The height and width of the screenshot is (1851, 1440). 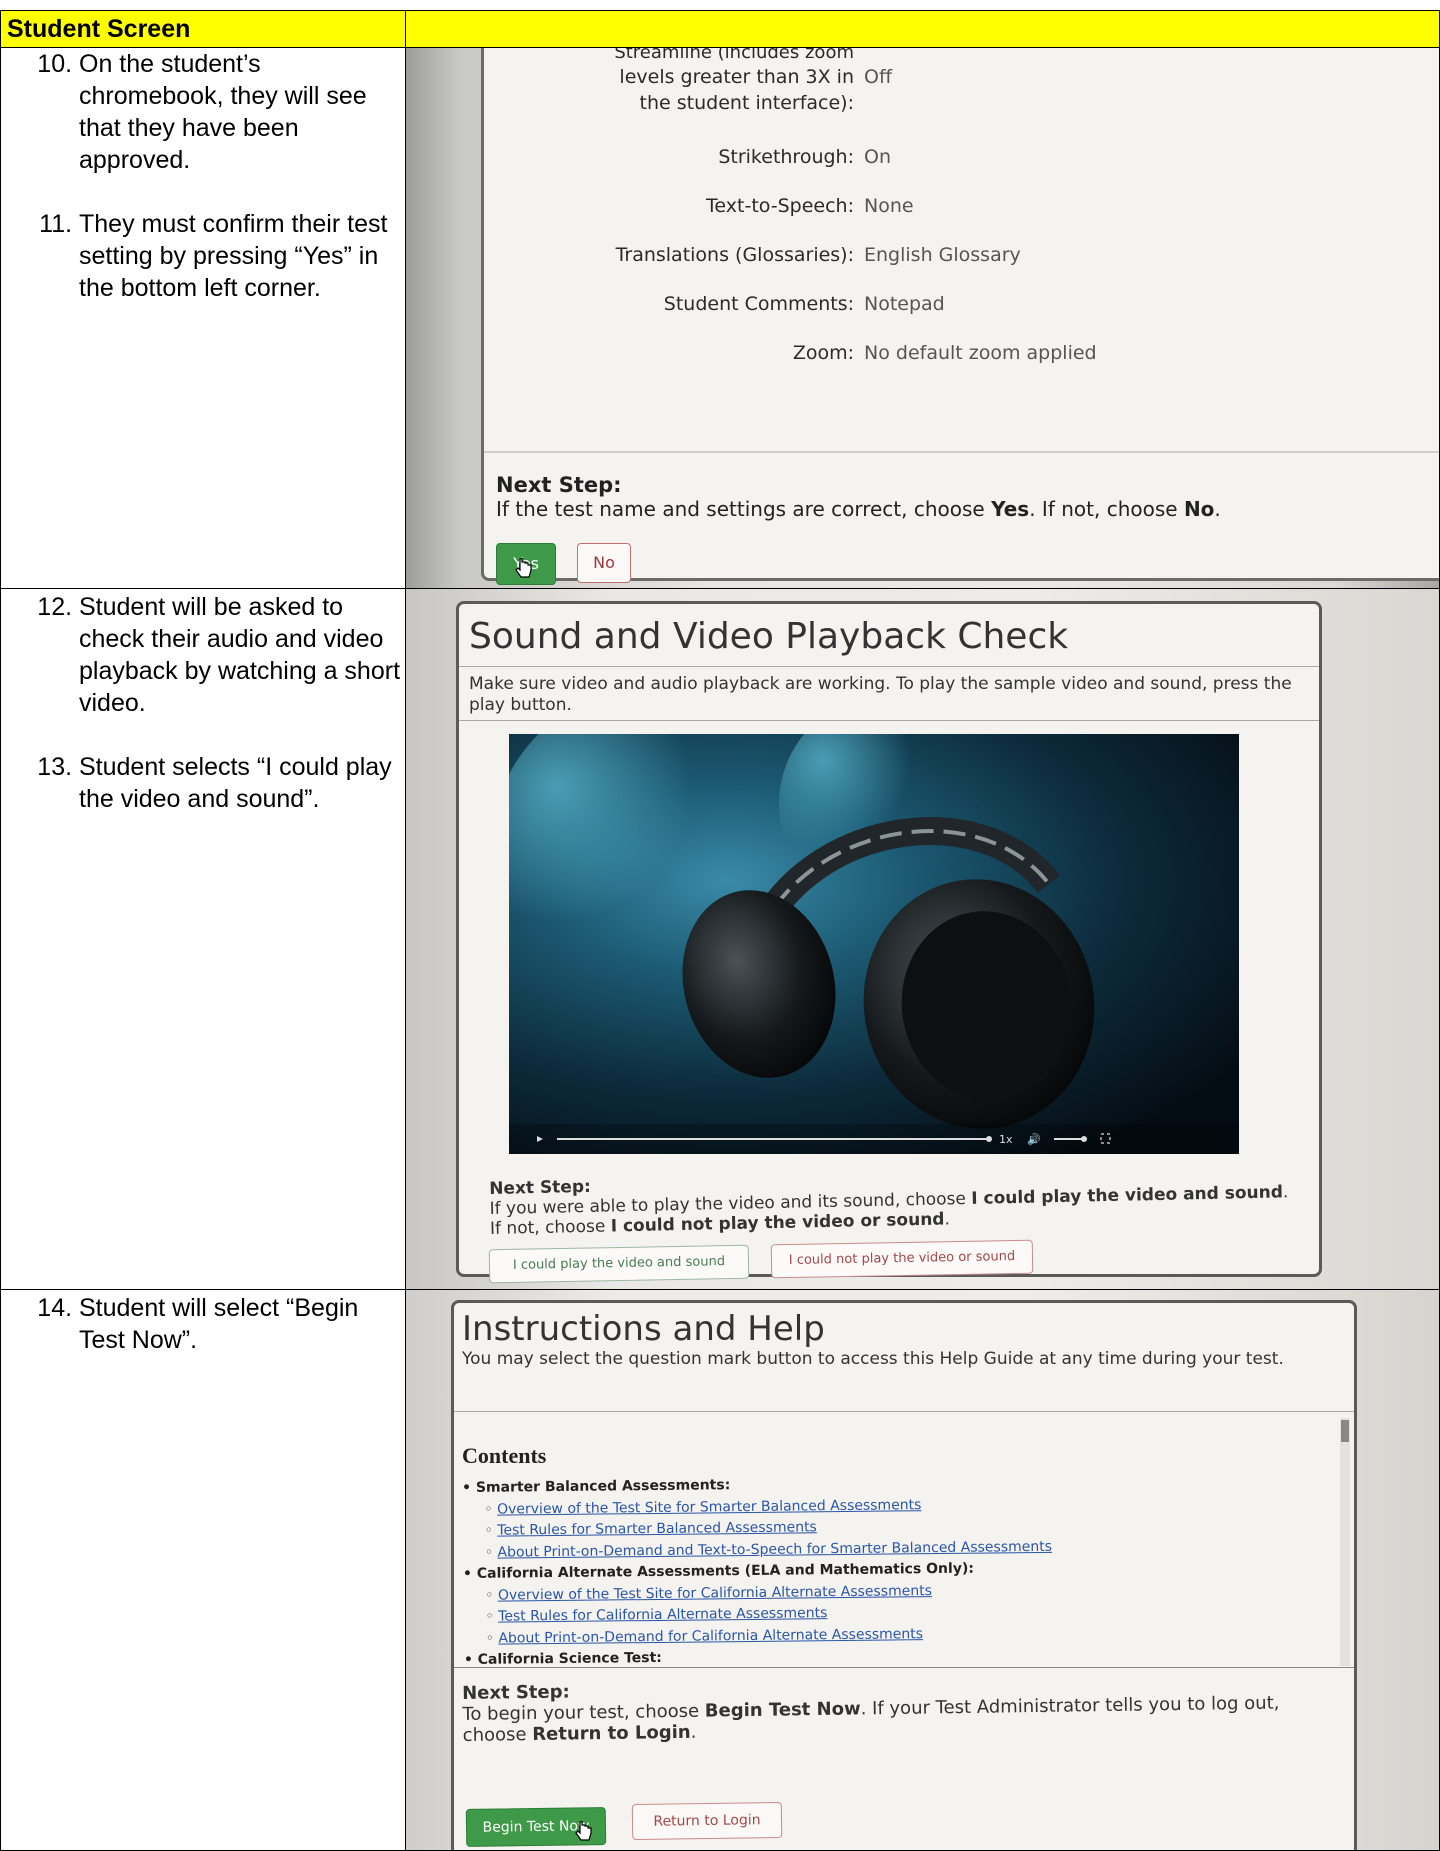 What do you see at coordinates (889, 206) in the screenshot?
I see `setting-value: None` at bounding box center [889, 206].